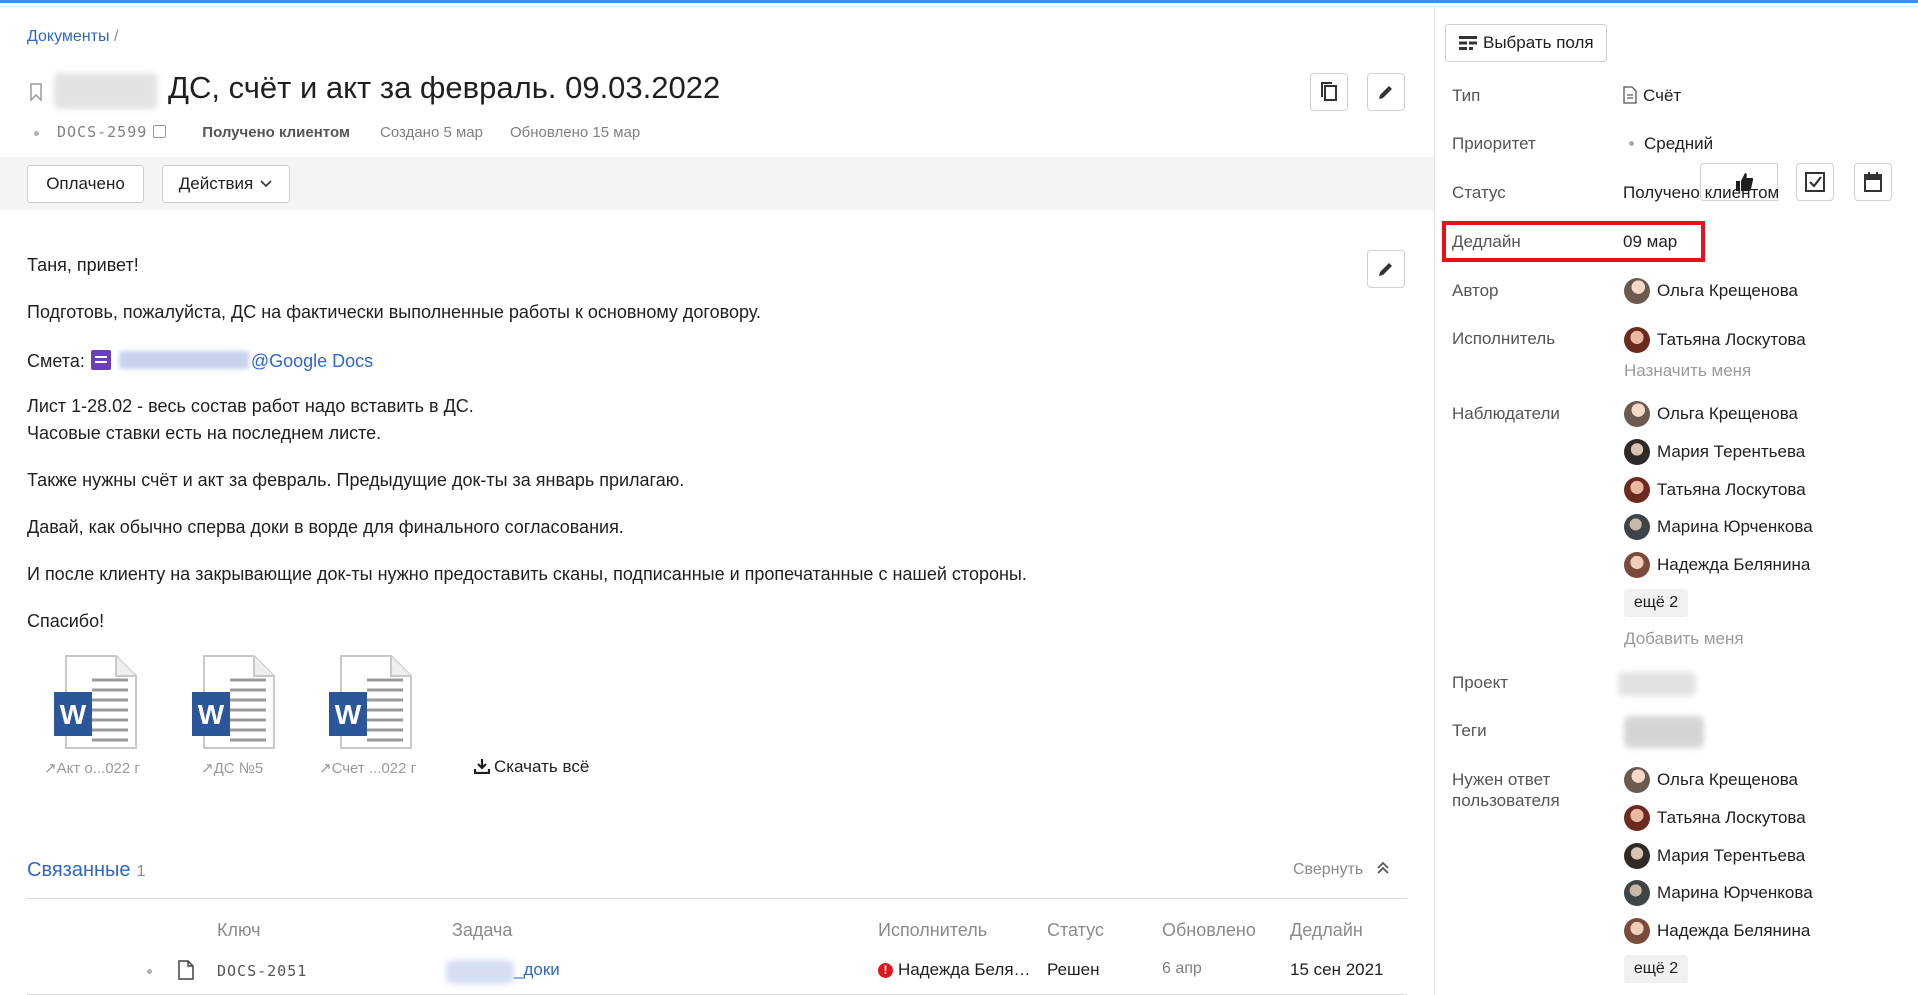 This screenshot has width=1918, height=995. I want to click on description-line-3: Часовые ставки есть на последнем листе., so click(204, 433).